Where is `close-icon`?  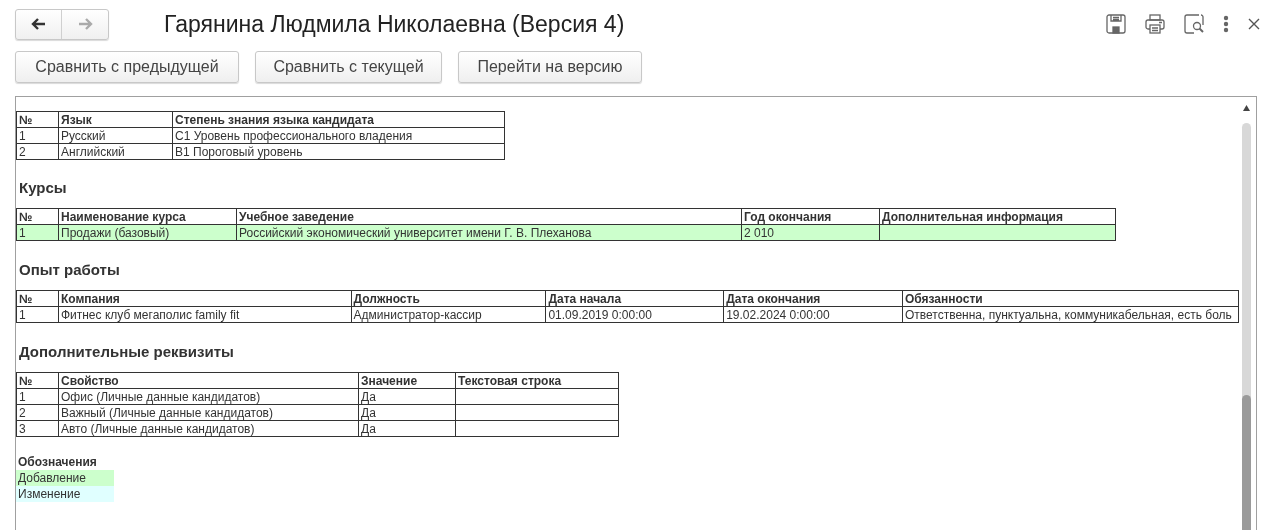 close-icon is located at coordinates (1254, 24).